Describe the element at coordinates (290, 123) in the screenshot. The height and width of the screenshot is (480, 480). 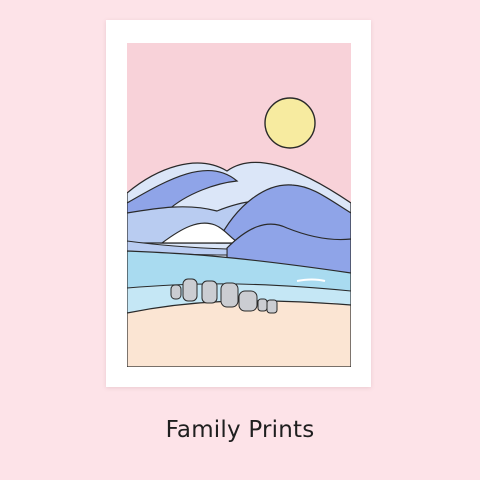
I see `sun-icon` at that location.